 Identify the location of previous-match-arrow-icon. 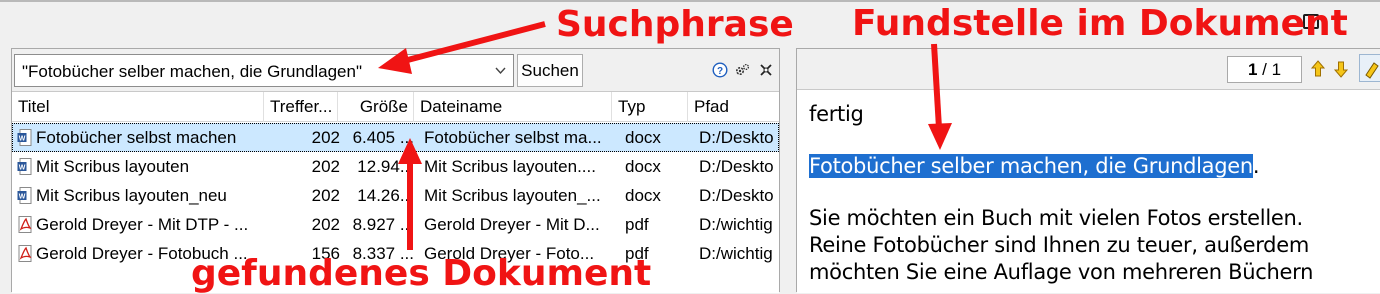
(1318, 69).